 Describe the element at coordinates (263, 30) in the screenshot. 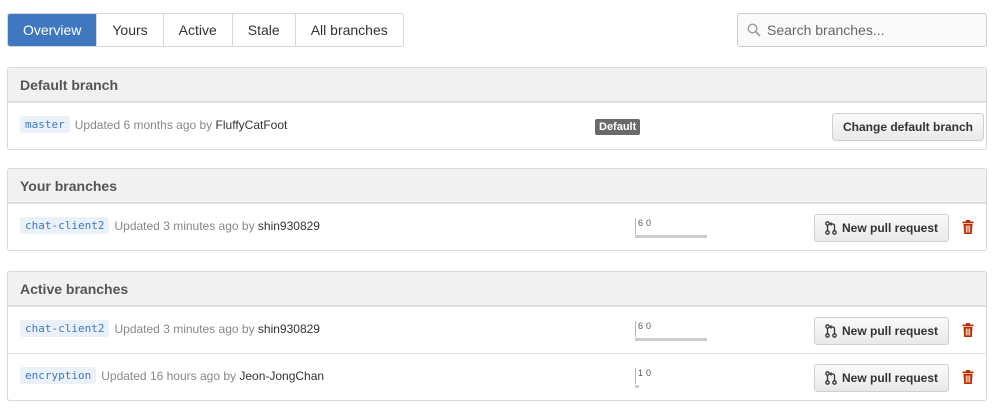

I see `tab-stale: Stale` at that location.